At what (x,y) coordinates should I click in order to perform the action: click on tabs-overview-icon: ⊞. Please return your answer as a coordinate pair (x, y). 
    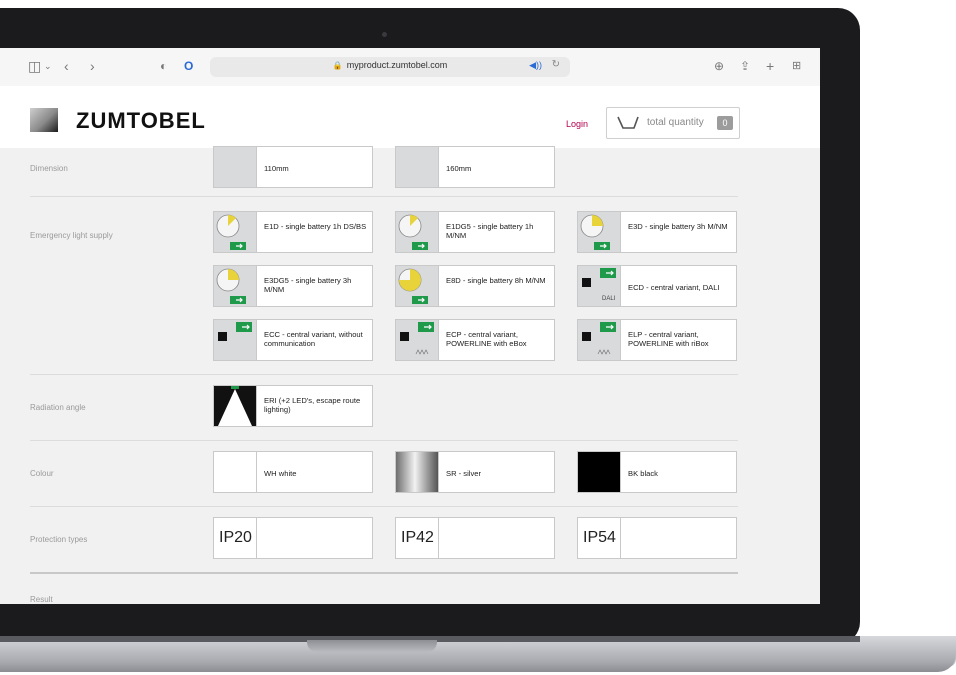
    Looking at the image, I should click on (796, 66).